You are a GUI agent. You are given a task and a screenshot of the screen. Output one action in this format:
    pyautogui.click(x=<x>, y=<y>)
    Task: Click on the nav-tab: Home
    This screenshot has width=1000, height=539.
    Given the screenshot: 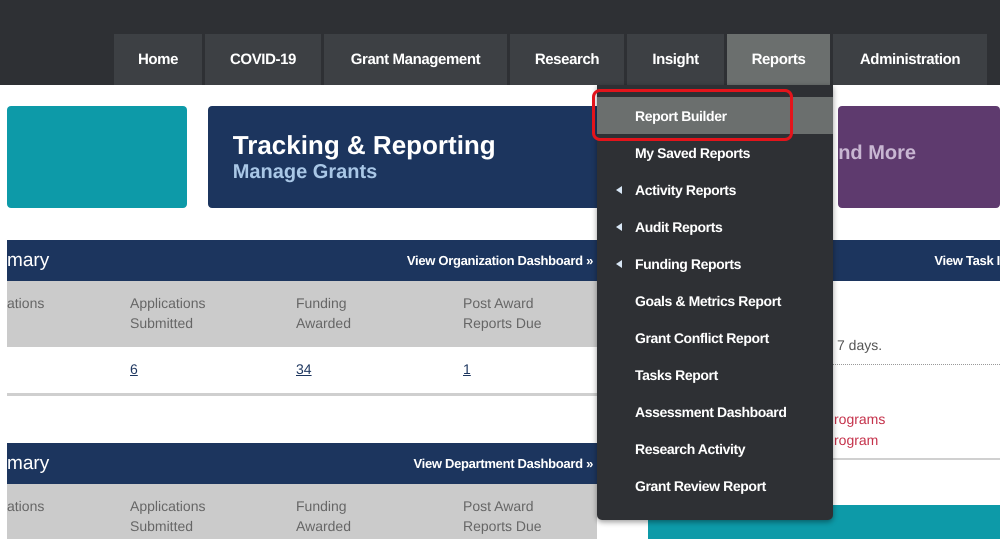 What is the action you would take?
    pyautogui.click(x=158, y=59)
    